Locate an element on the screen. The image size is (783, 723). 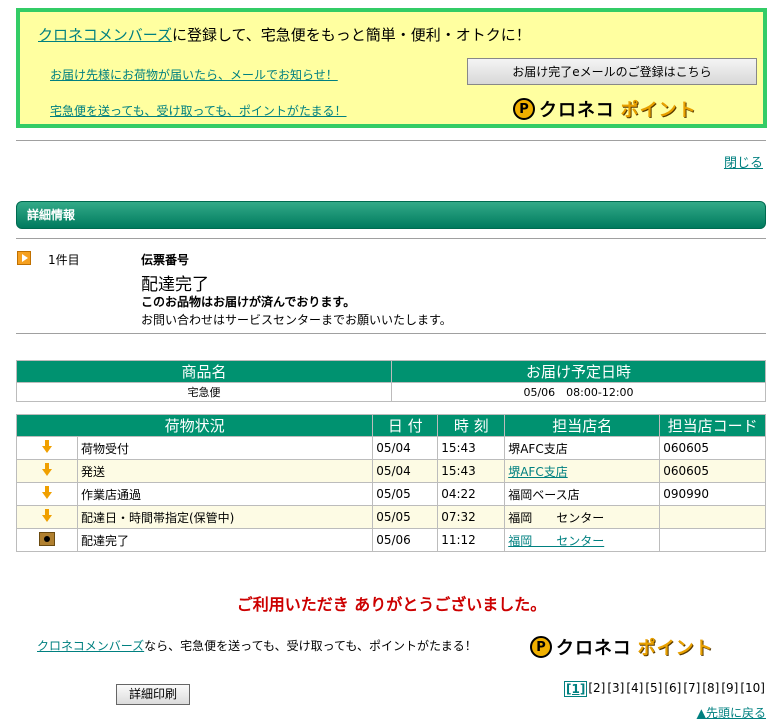
package-icon is located at coordinates (47, 538).